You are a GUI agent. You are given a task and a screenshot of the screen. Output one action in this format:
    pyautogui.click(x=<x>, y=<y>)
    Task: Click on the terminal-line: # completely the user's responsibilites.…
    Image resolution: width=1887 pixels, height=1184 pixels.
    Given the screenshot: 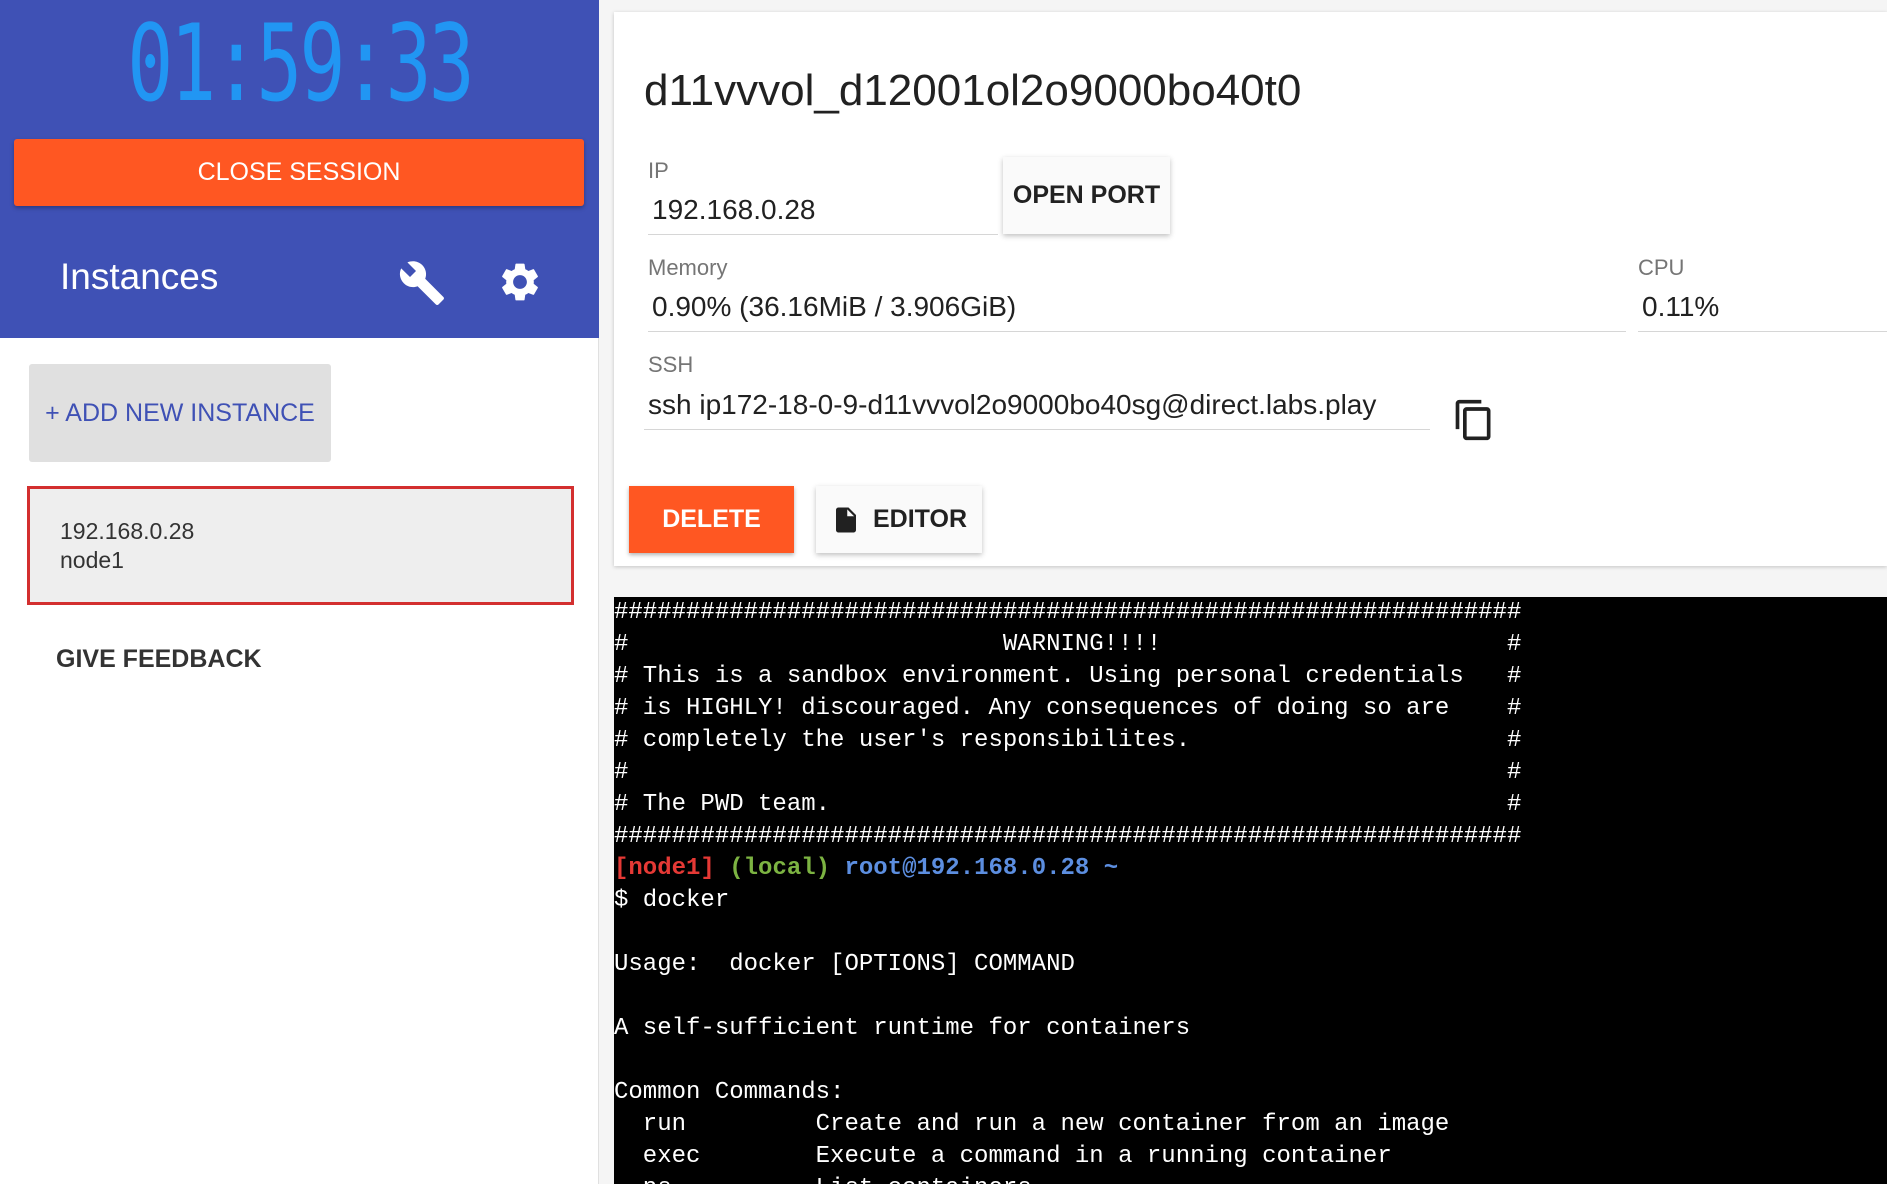 What is the action you would take?
    pyautogui.click(x=1068, y=740)
    